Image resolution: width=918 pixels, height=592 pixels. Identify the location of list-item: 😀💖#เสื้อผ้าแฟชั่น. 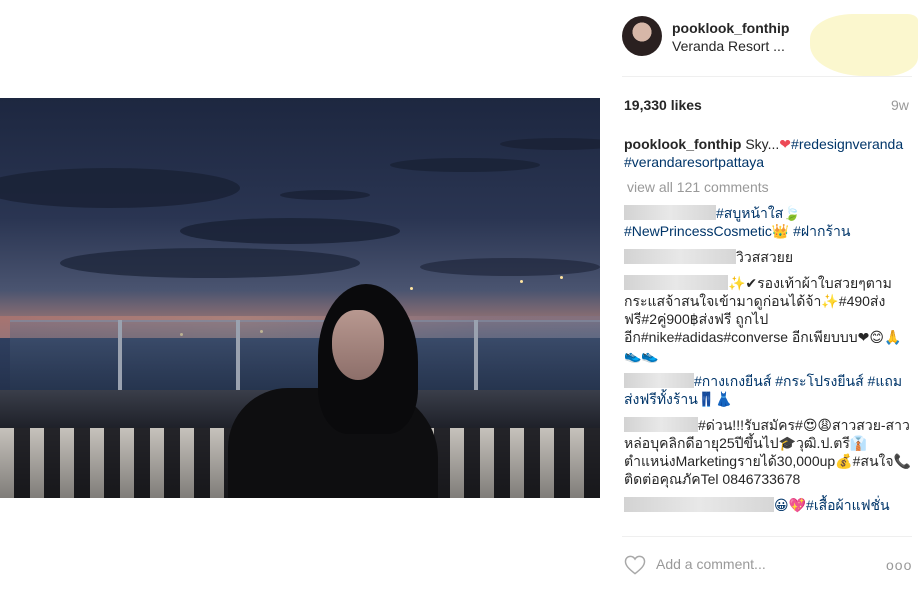
(769, 505).